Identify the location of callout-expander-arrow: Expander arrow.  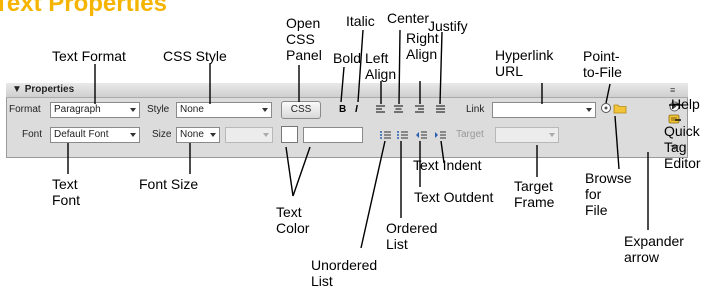
(654, 249).